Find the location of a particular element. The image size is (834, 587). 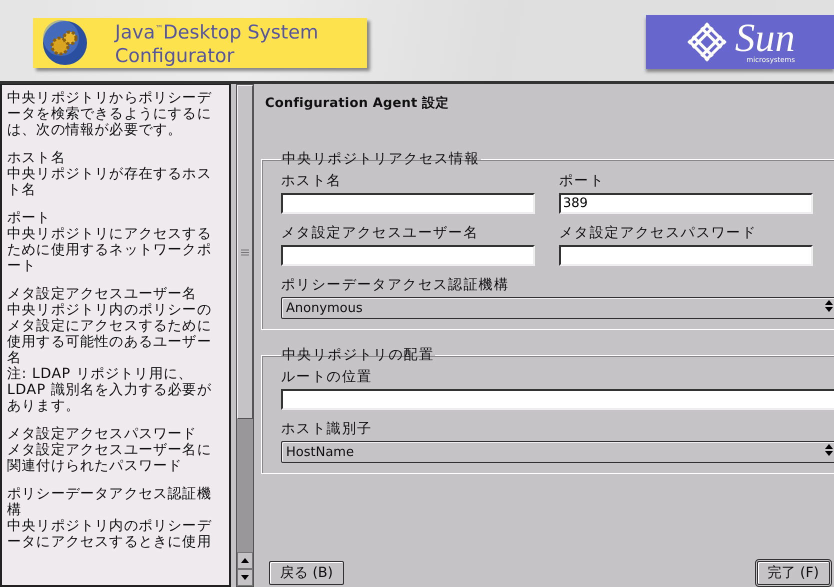

gears-icon is located at coordinates (65, 42).